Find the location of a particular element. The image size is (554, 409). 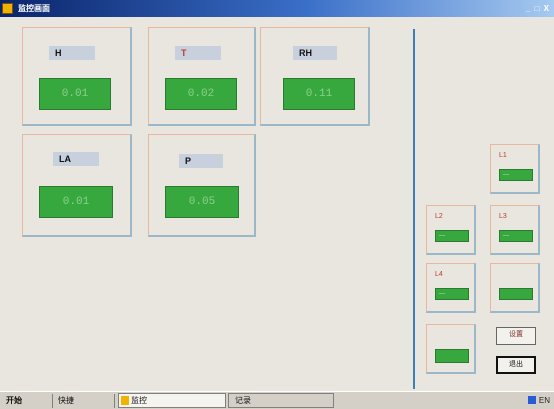

side-panel-1: L1 — is located at coordinates (515, 169).